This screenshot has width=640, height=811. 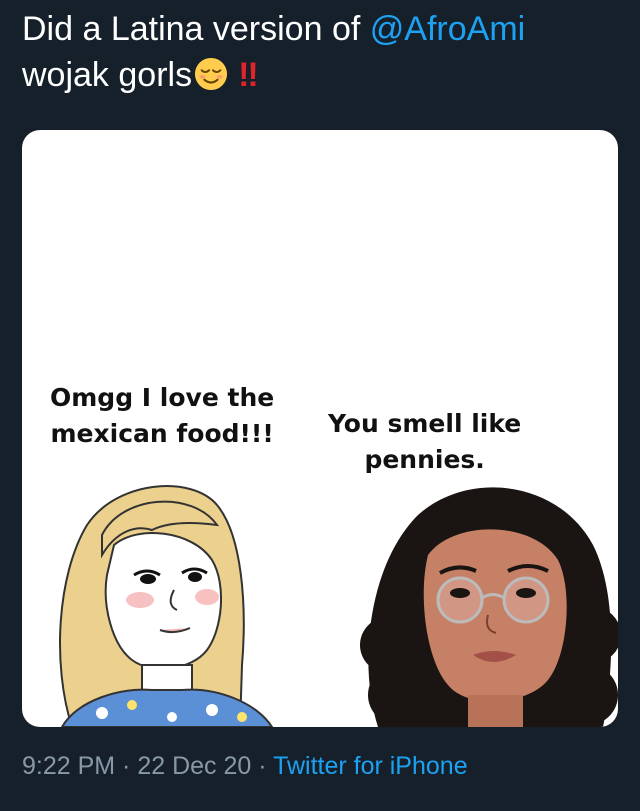 What do you see at coordinates (211, 74) in the screenshot?
I see `relieved-face-emoji-icon` at bounding box center [211, 74].